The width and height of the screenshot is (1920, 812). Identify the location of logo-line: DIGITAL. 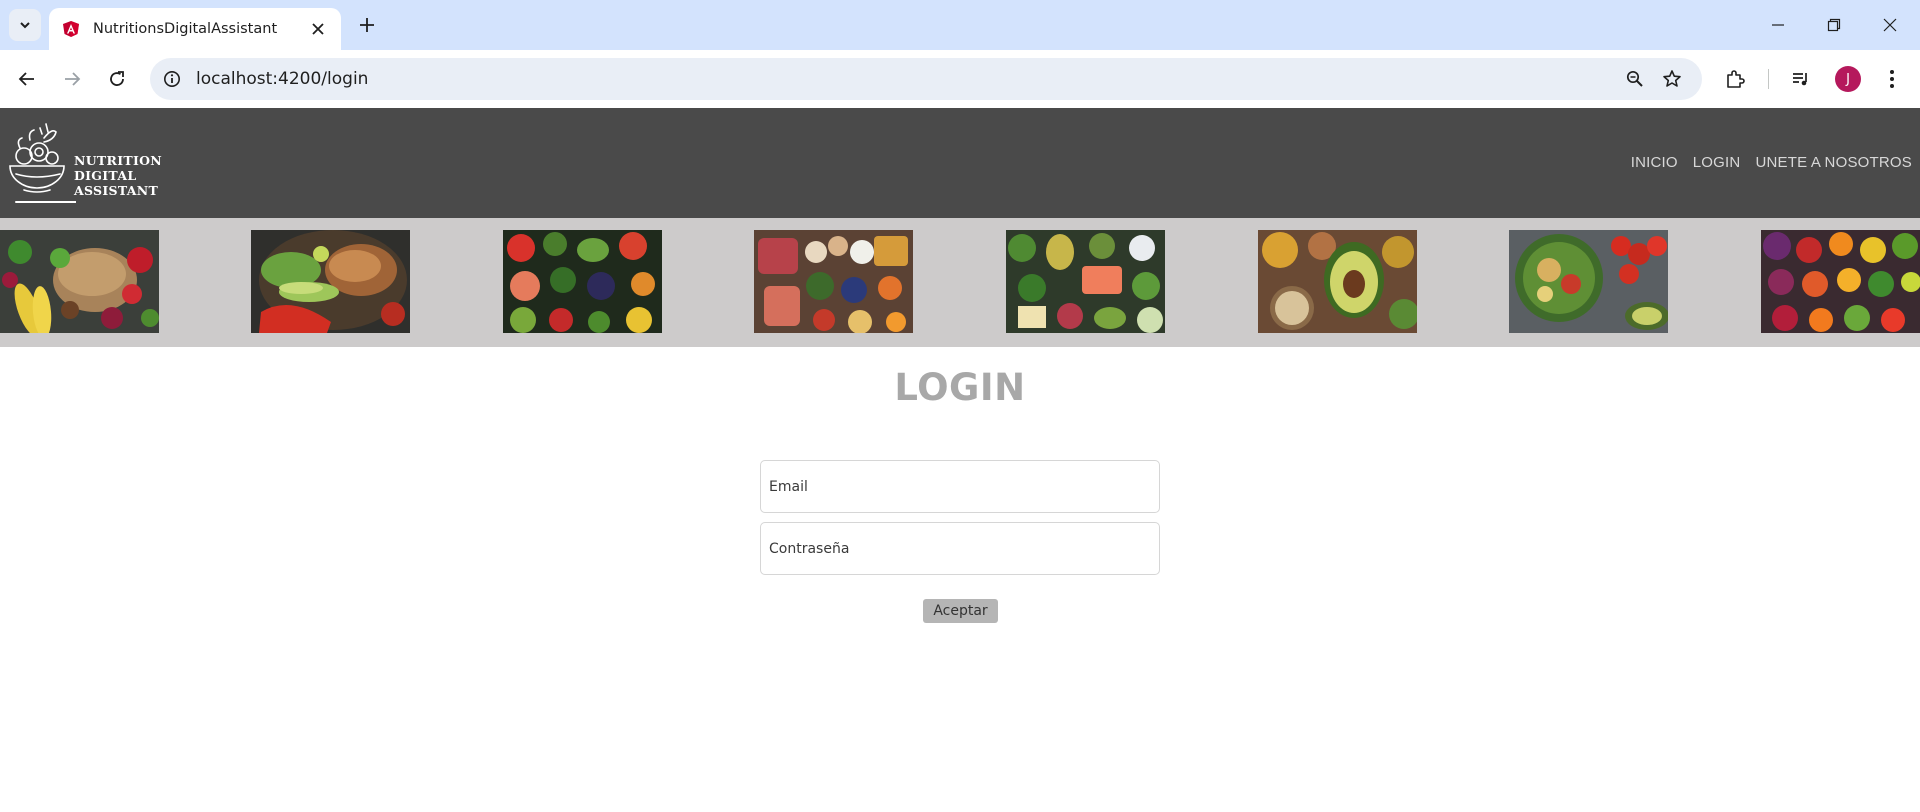
(105, 175).